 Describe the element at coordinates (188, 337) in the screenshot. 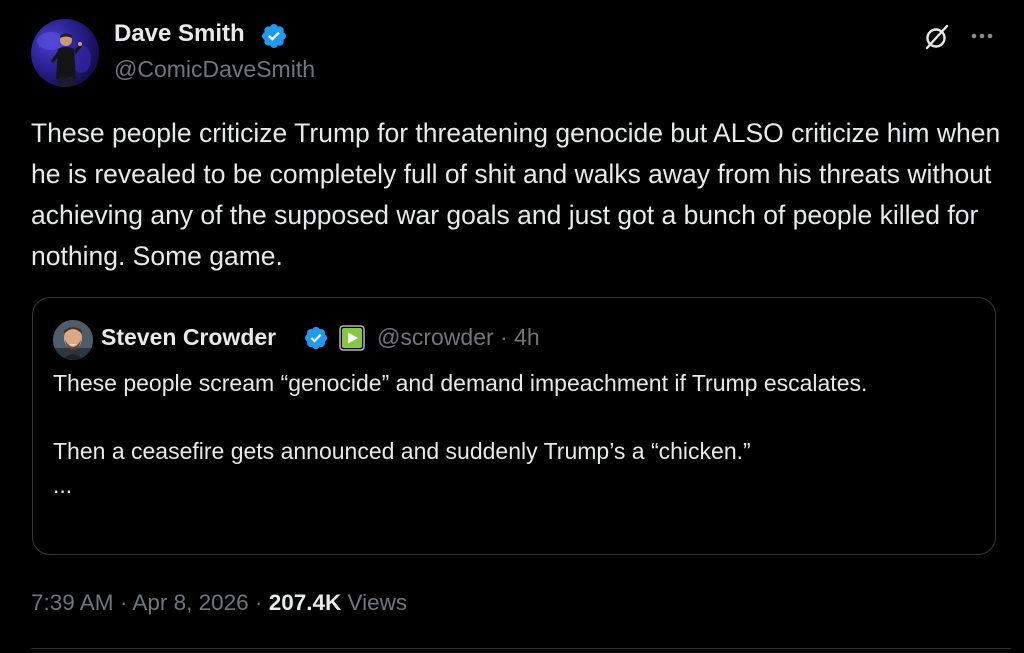

I see `quoted-author-display-name: Steven Crowder` at that location.